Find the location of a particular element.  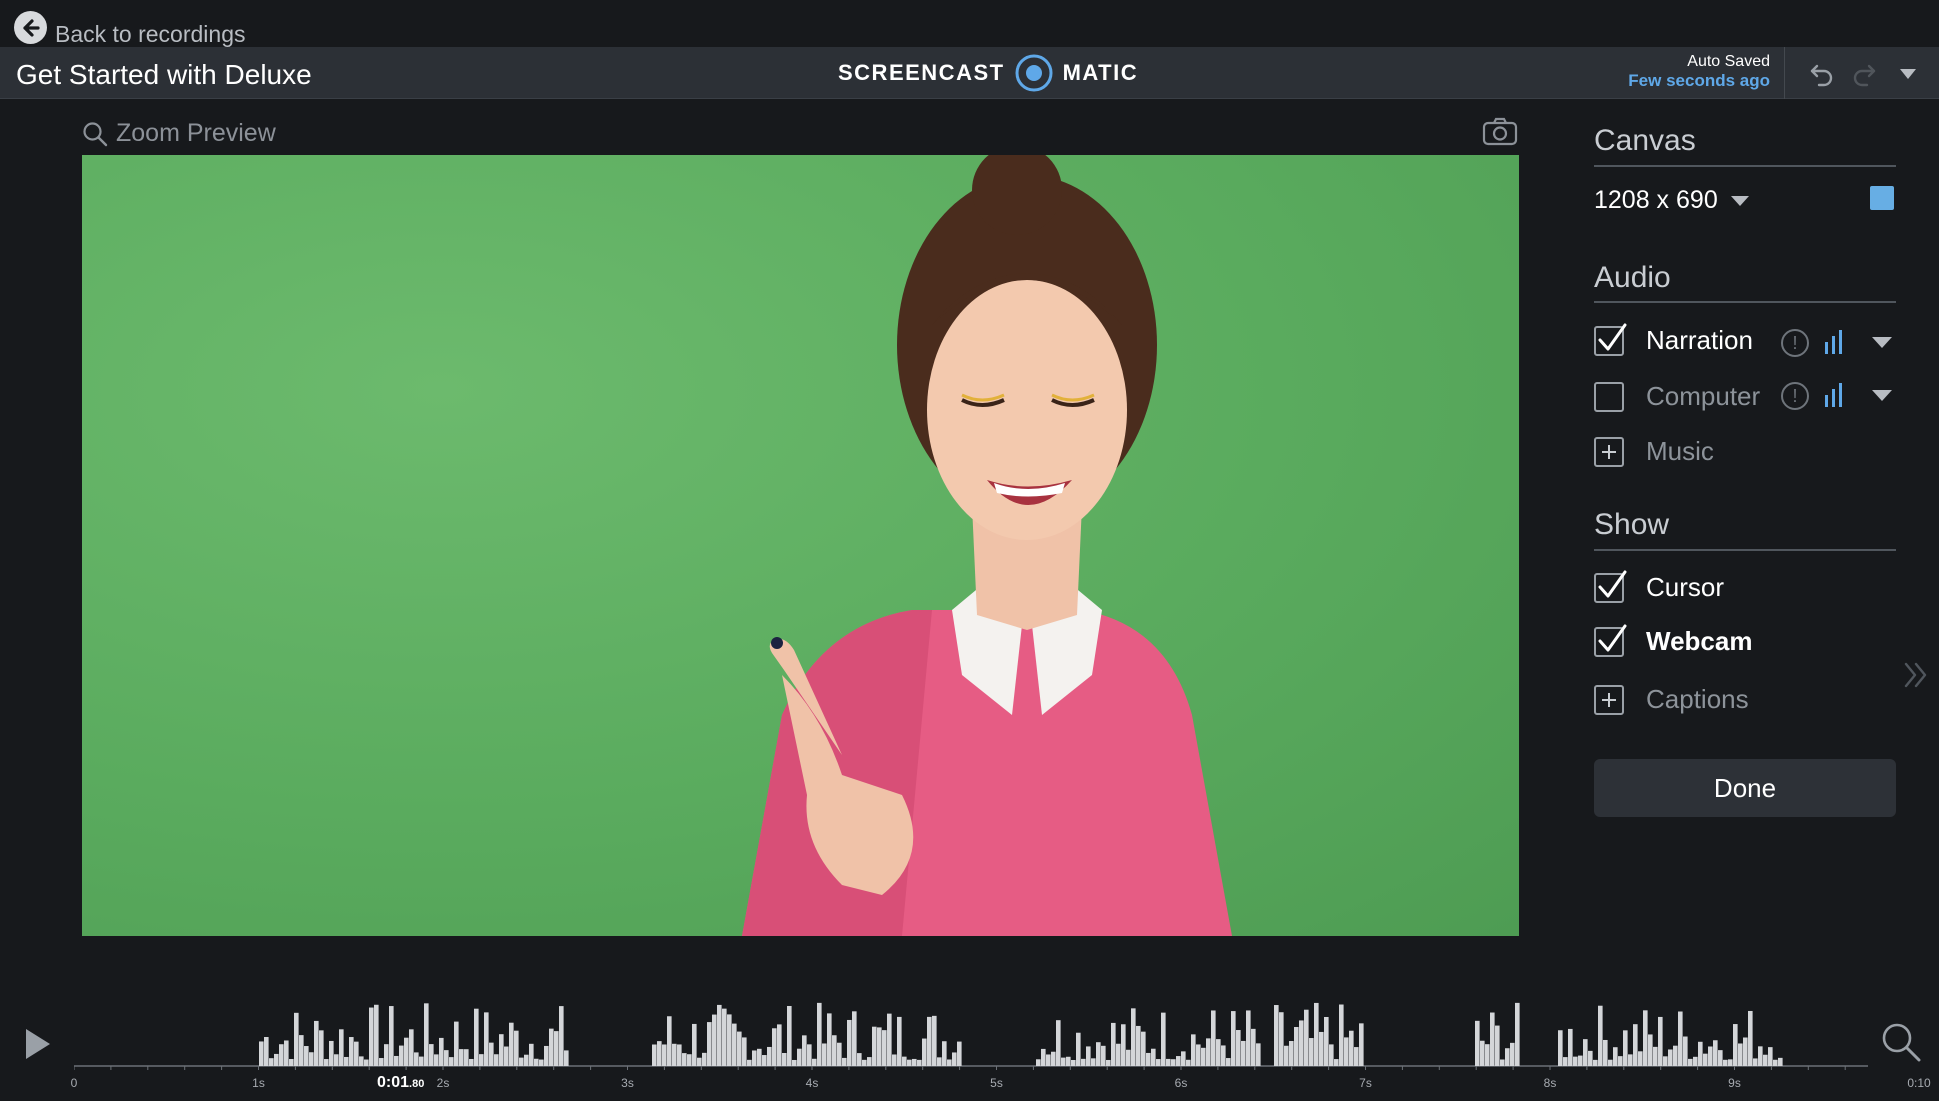

canvas-size-select: 1208 x 690 is located at coordinates (1672, 200).